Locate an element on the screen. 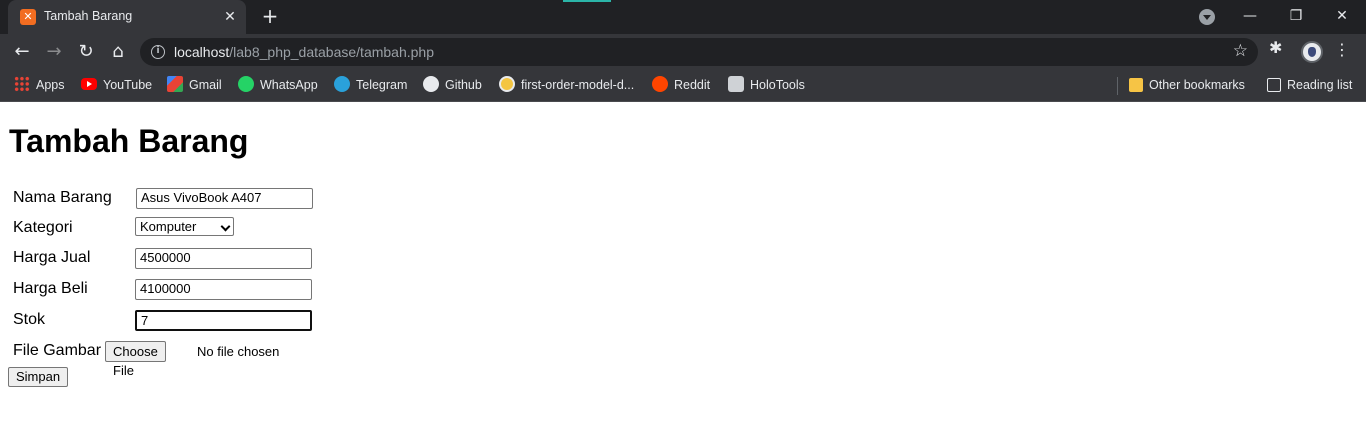 Image resolution: width=1366 pixels, height=442 pixels. bookmark-reddit: Reddit is located at coordinates (681, 85).